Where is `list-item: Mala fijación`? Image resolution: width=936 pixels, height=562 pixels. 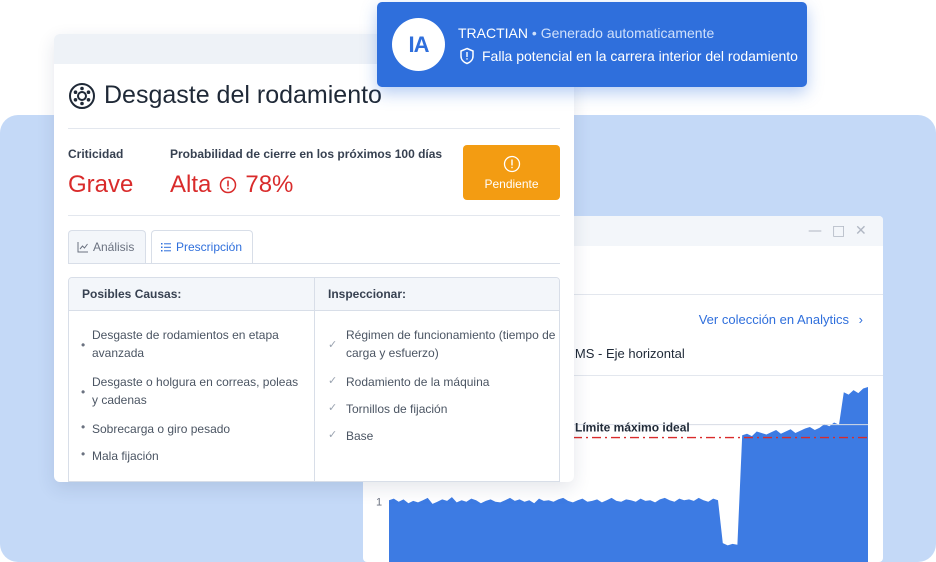
list-item: Mala fijación is located at coordinates (125, 456).